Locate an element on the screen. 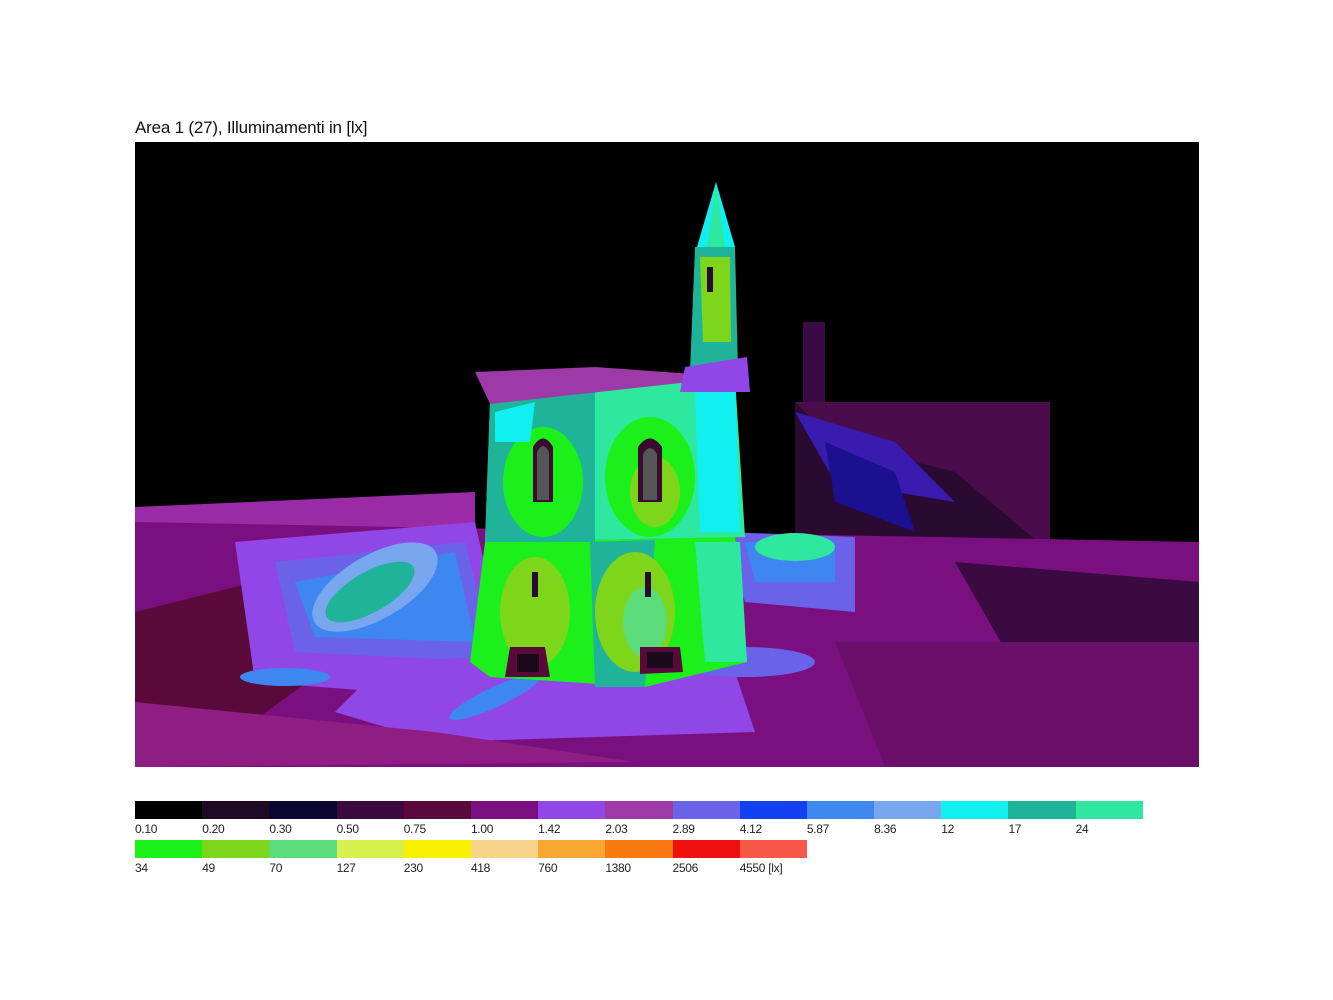 Image resolution: width=1333 pixels, height=1000 pixels. legend-label: 0.30 is located at coordinates (280, 829).